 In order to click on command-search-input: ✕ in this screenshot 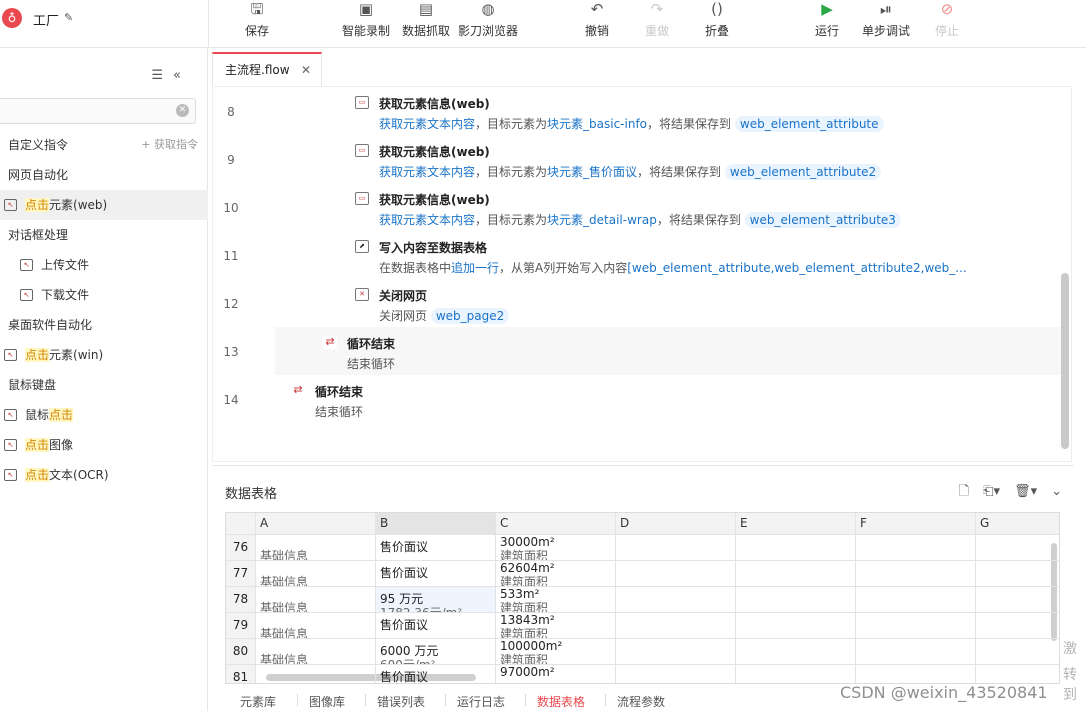, I will do `click(98, 111)`.